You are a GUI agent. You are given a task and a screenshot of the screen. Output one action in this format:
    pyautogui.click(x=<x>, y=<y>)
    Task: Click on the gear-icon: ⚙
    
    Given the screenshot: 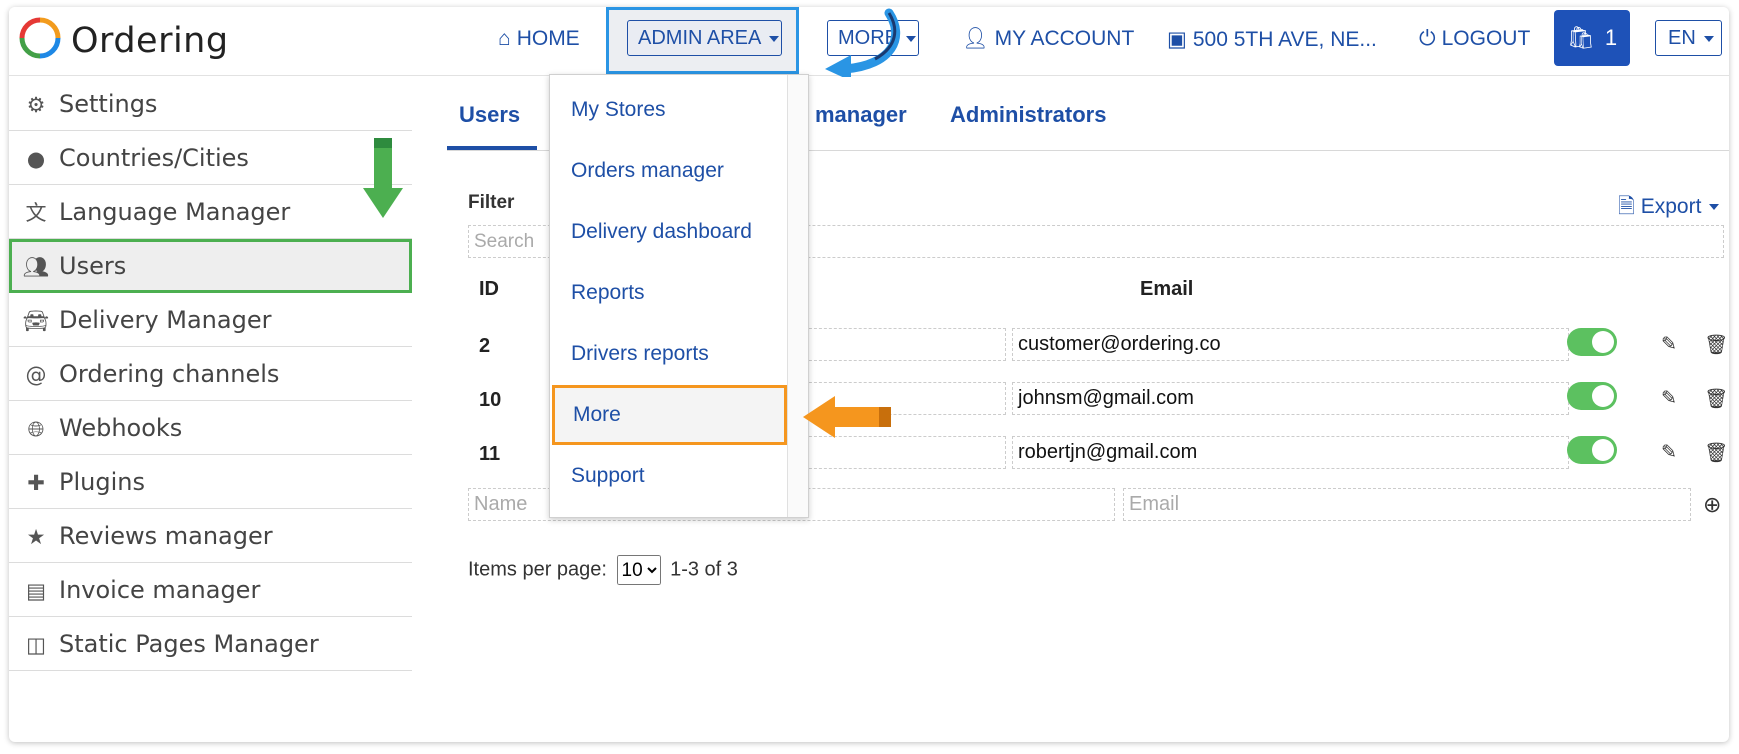 What is the action you would take?
    pyautogui.click(x=36, y=105)
    